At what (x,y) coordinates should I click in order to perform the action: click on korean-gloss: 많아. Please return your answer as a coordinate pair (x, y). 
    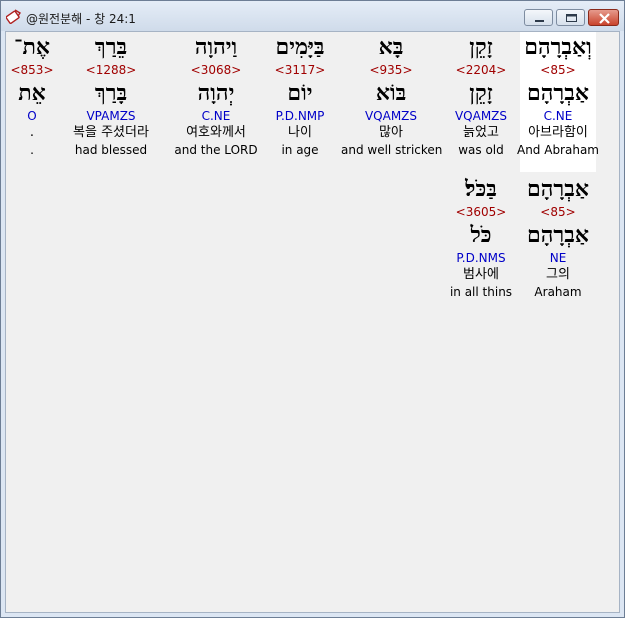
    Looking at the image, I should click on (391, 132).